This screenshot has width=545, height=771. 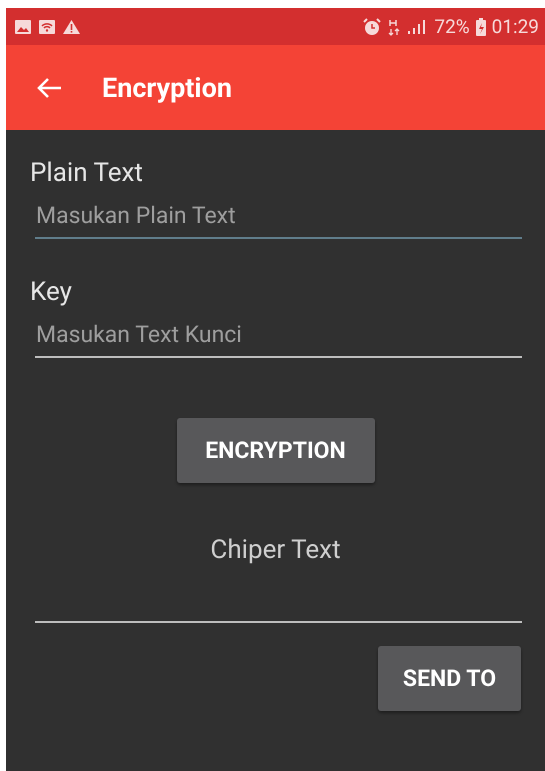 I want to click on alarm-icon, so click(x=372, y=27).